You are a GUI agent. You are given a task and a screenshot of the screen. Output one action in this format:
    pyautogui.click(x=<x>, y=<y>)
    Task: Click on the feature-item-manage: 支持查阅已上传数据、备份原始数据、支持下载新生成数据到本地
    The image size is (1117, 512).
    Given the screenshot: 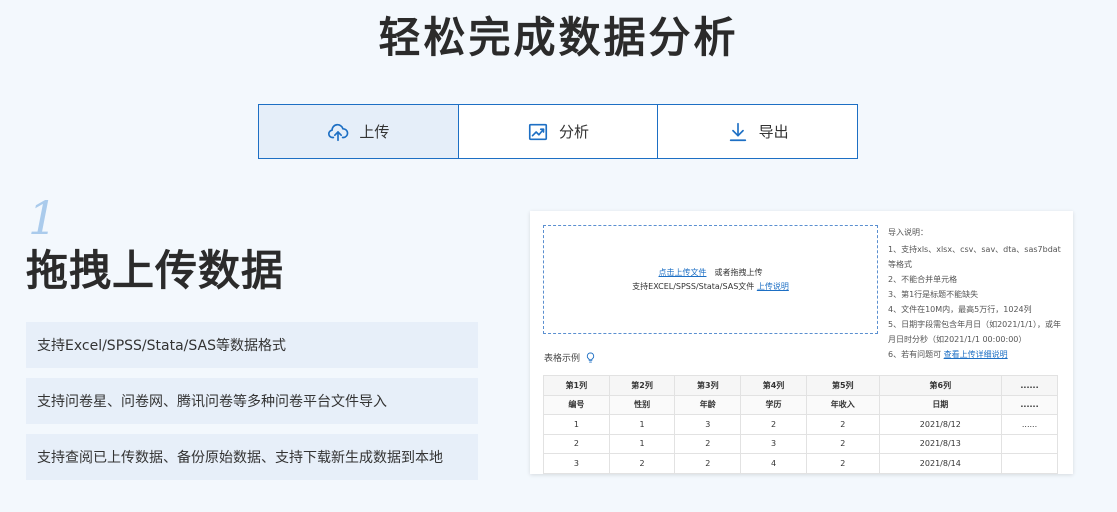 What is the action you would take?
    pyautogui.click(x=252, y=457)
    